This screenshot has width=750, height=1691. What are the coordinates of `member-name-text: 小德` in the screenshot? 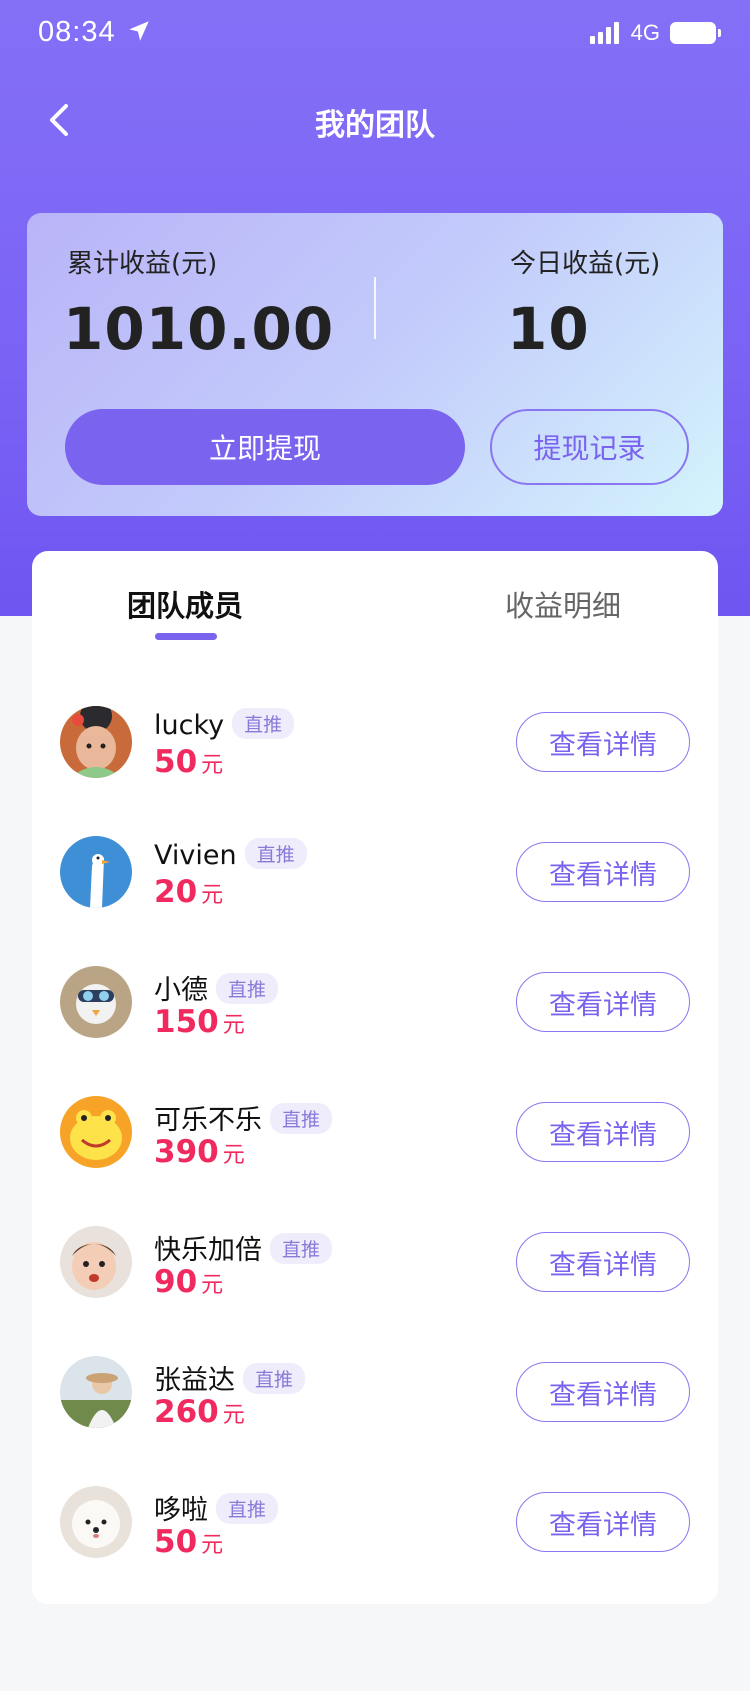 It's located at (181, 990).